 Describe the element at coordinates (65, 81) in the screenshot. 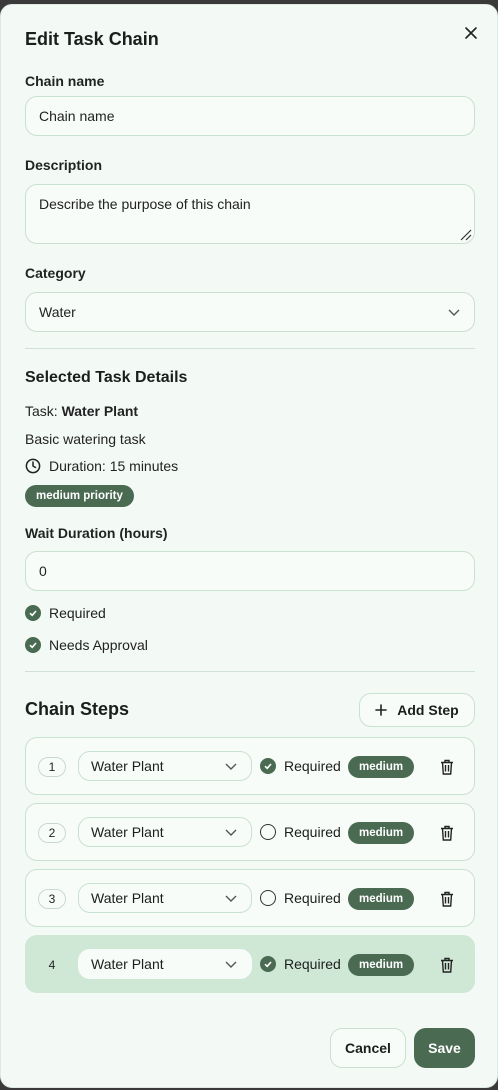

I see `chain-name-label: Chain name` at that location.